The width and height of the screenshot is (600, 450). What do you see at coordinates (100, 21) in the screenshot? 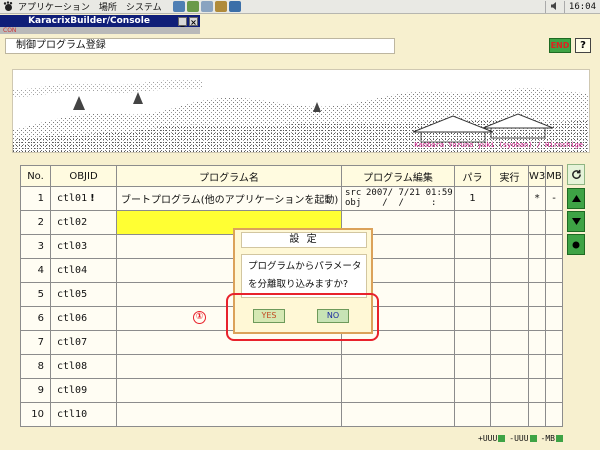
I see `console-titlebar: KaracrixBuilder/Console _ ×` at bounding box center [100, 21].